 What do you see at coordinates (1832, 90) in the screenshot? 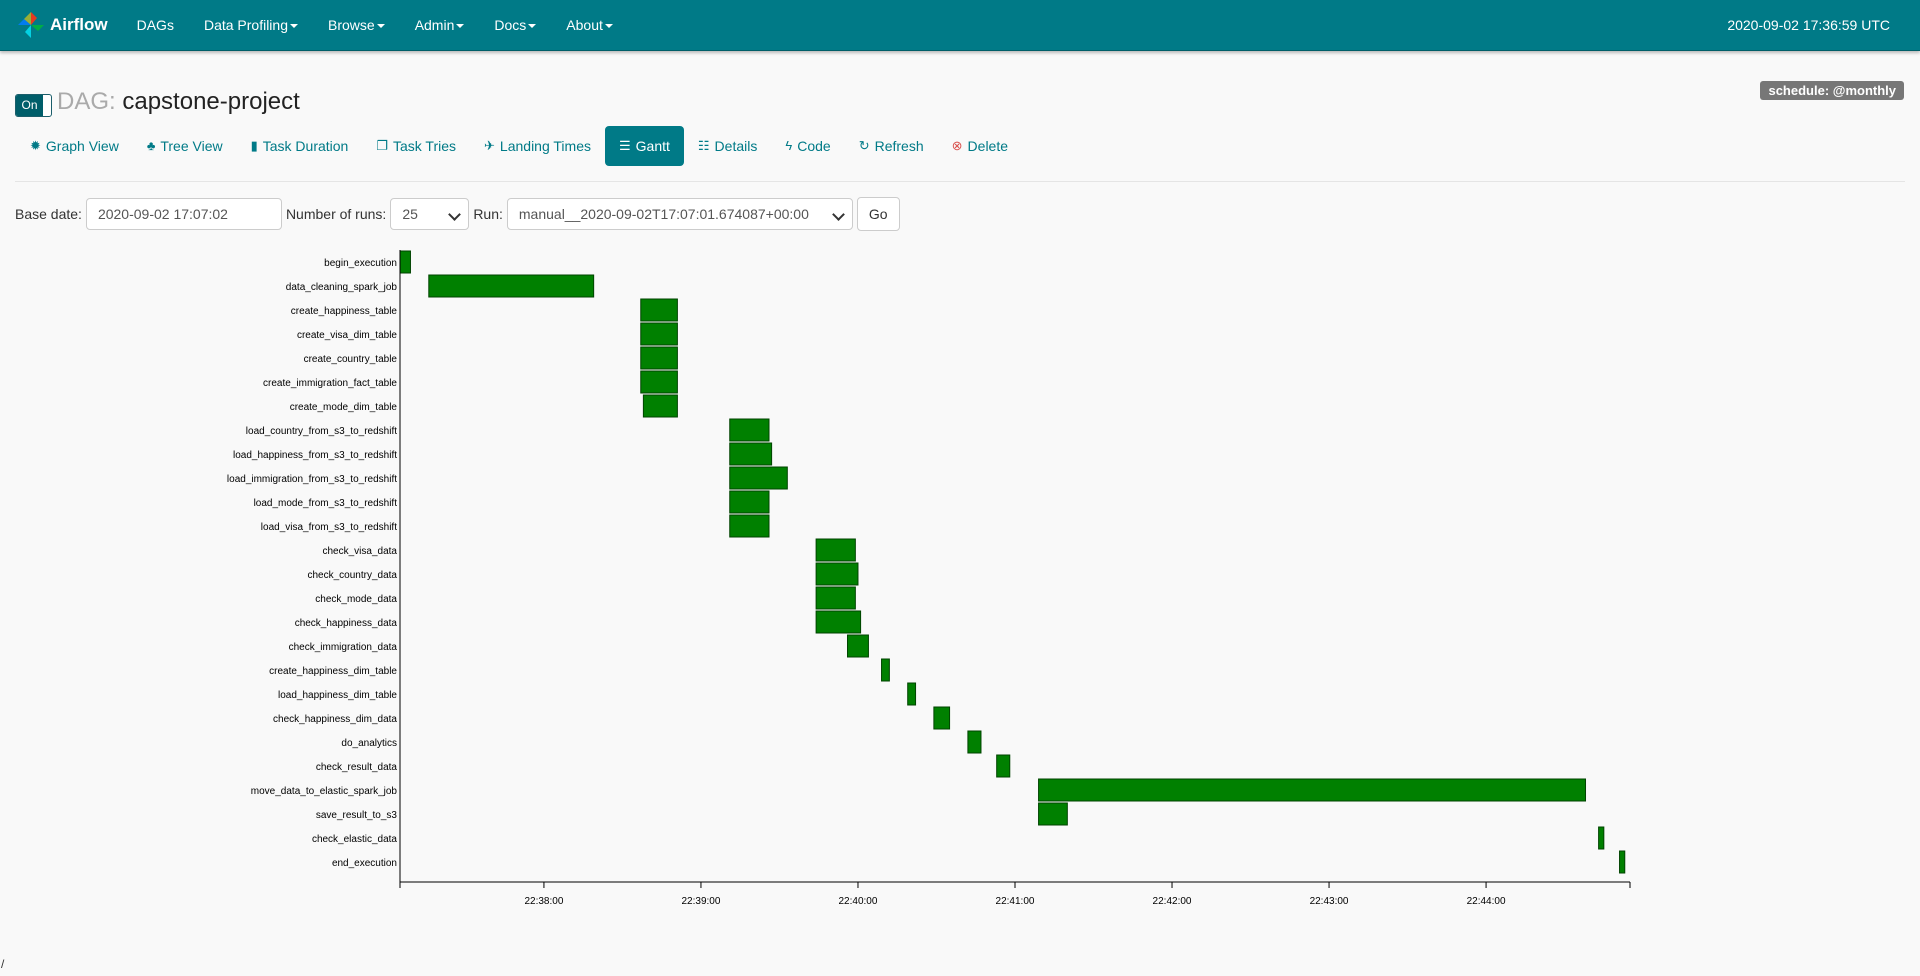
I see `schedule-badge: schedule: @monthly` at bounding box center [1832, 90].